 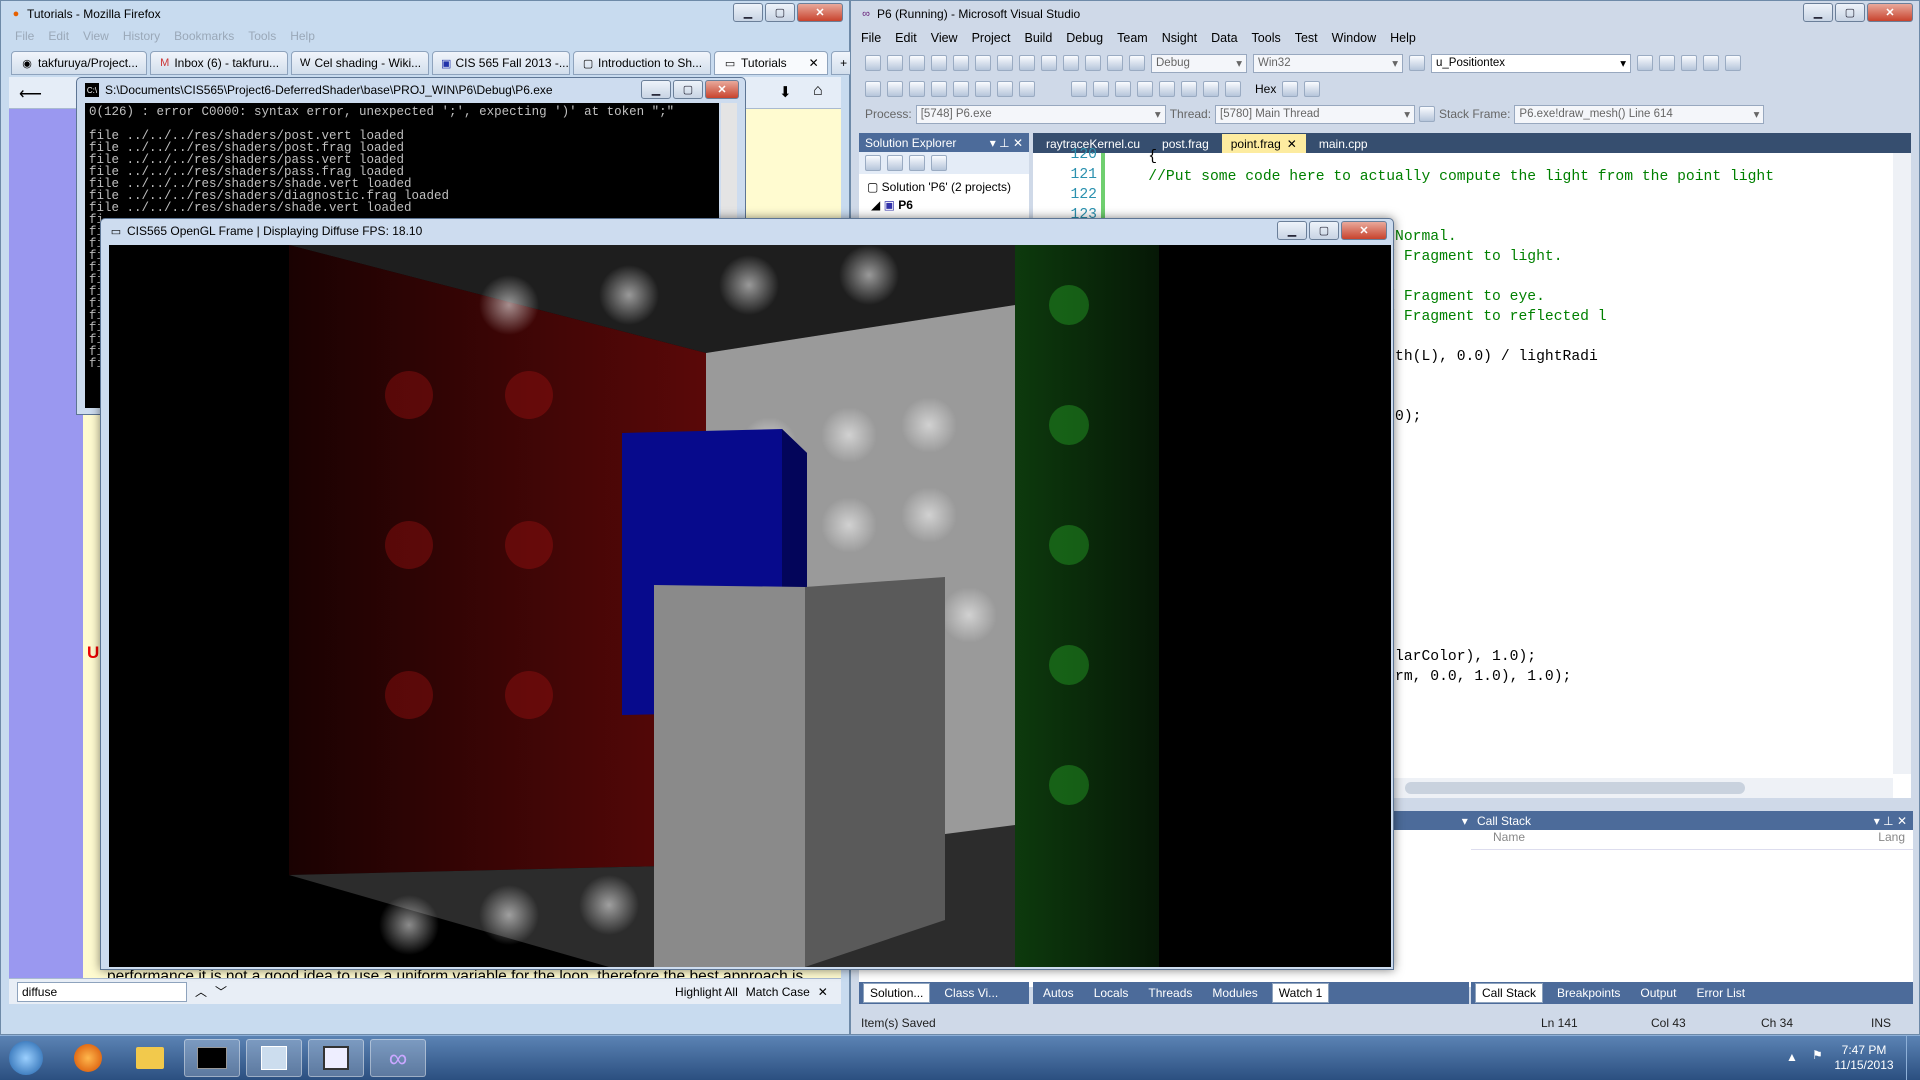 I want to click on find-in-files-icon, so click(x=1417, y=63).